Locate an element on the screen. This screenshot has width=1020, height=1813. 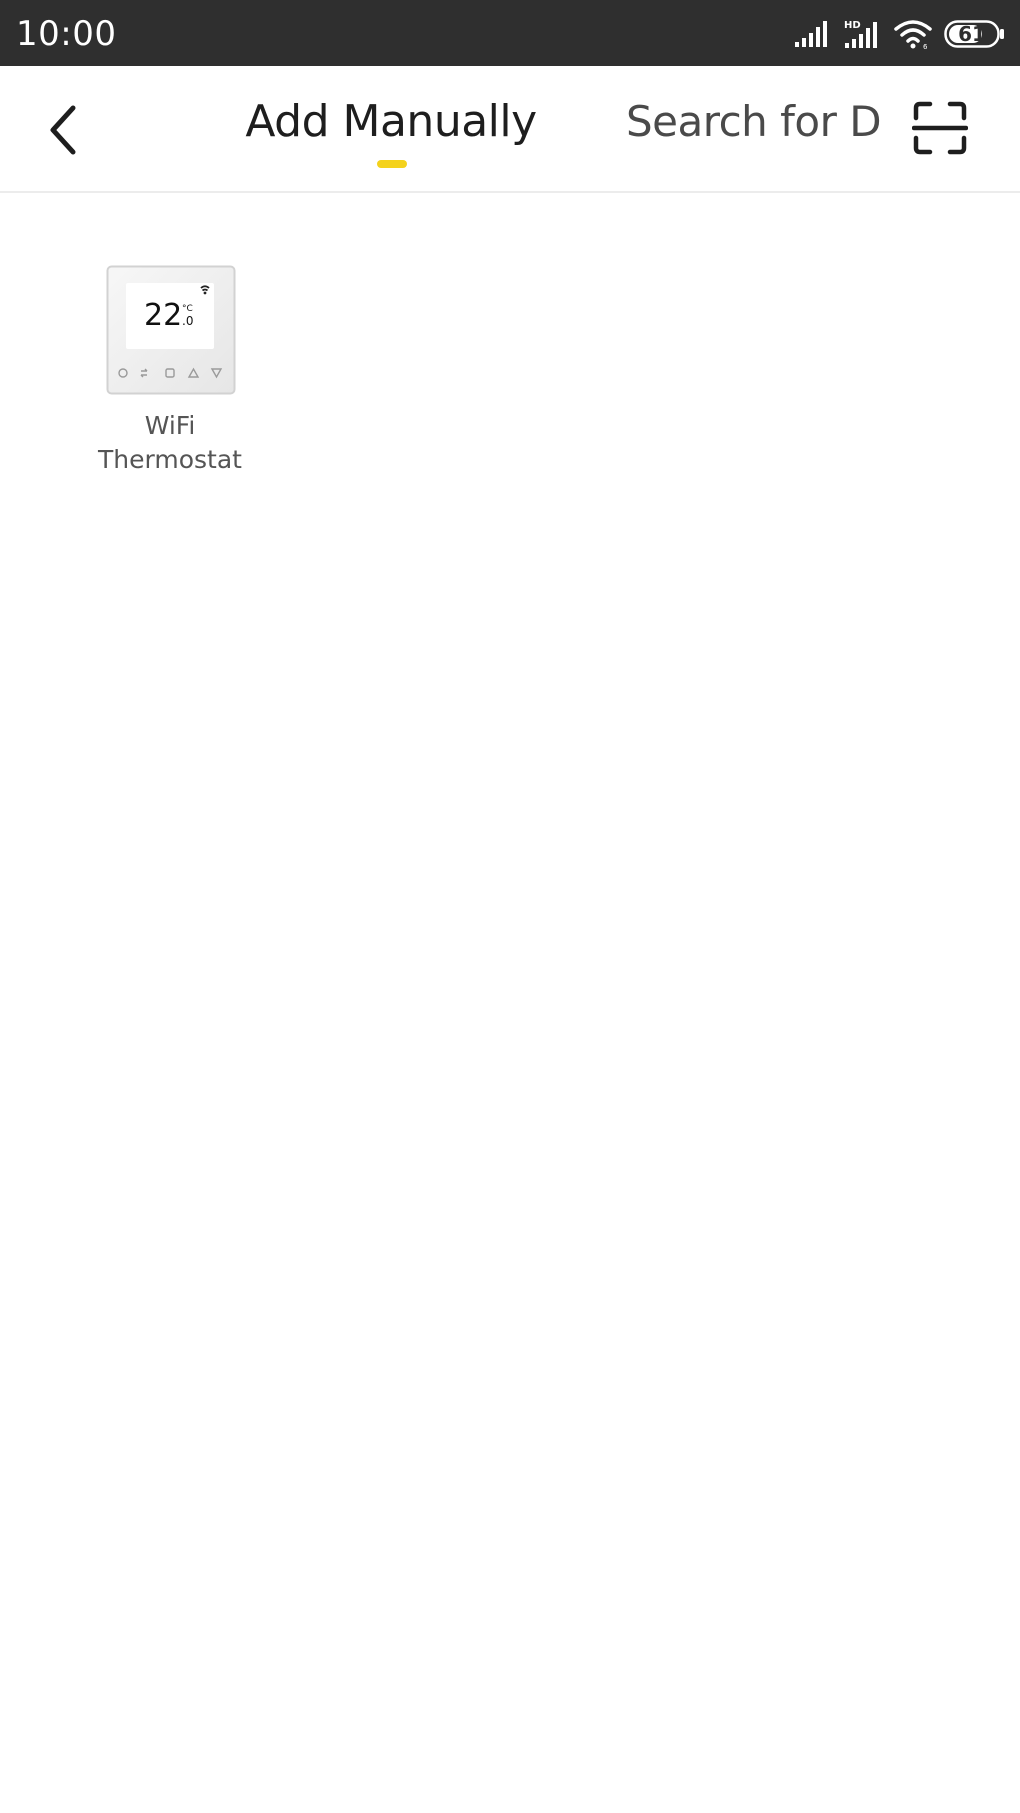
svg-text: 6 is located at coordinates (925, 46).